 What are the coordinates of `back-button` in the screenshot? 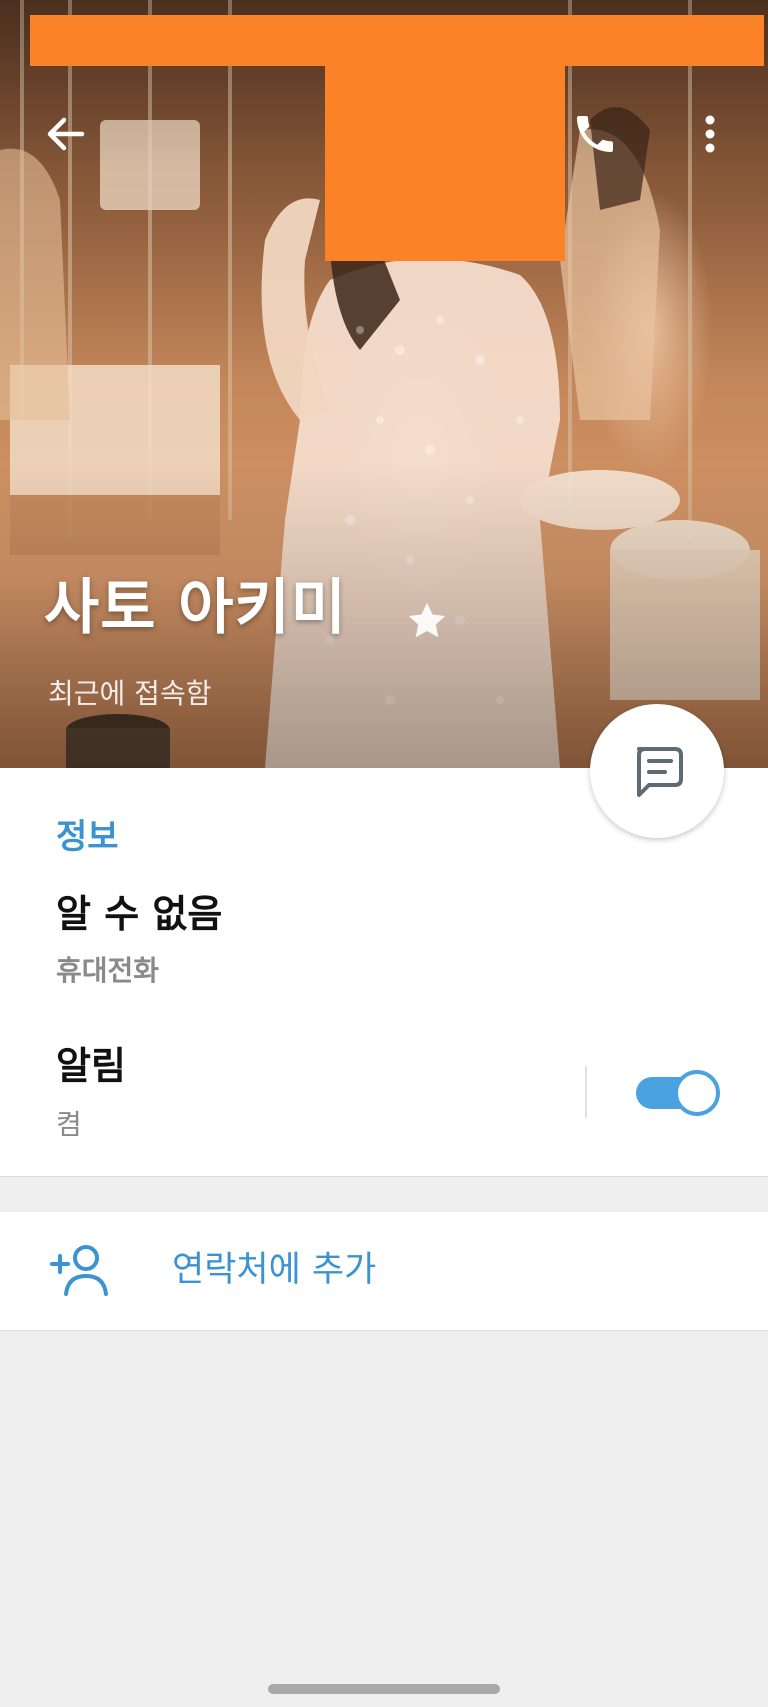 It's located at (66, 134).